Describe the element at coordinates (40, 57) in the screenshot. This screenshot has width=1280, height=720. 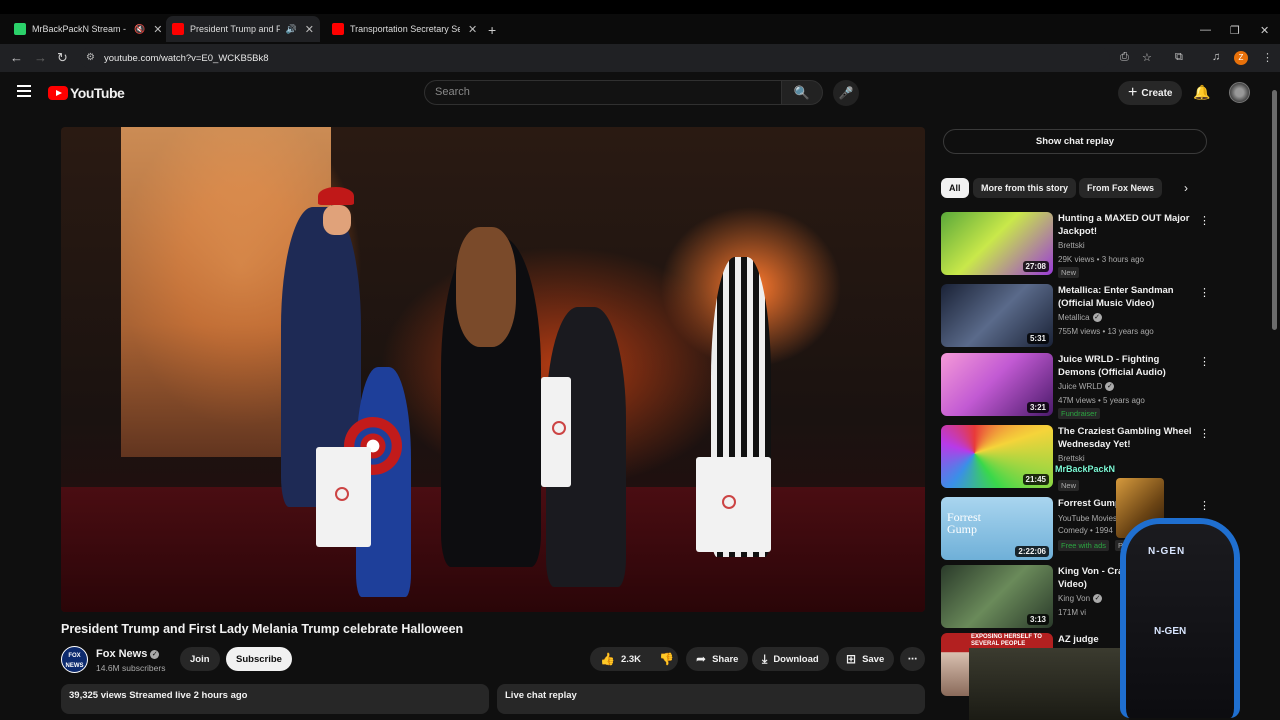
I see `forward-arrow-icon: →` at that location.